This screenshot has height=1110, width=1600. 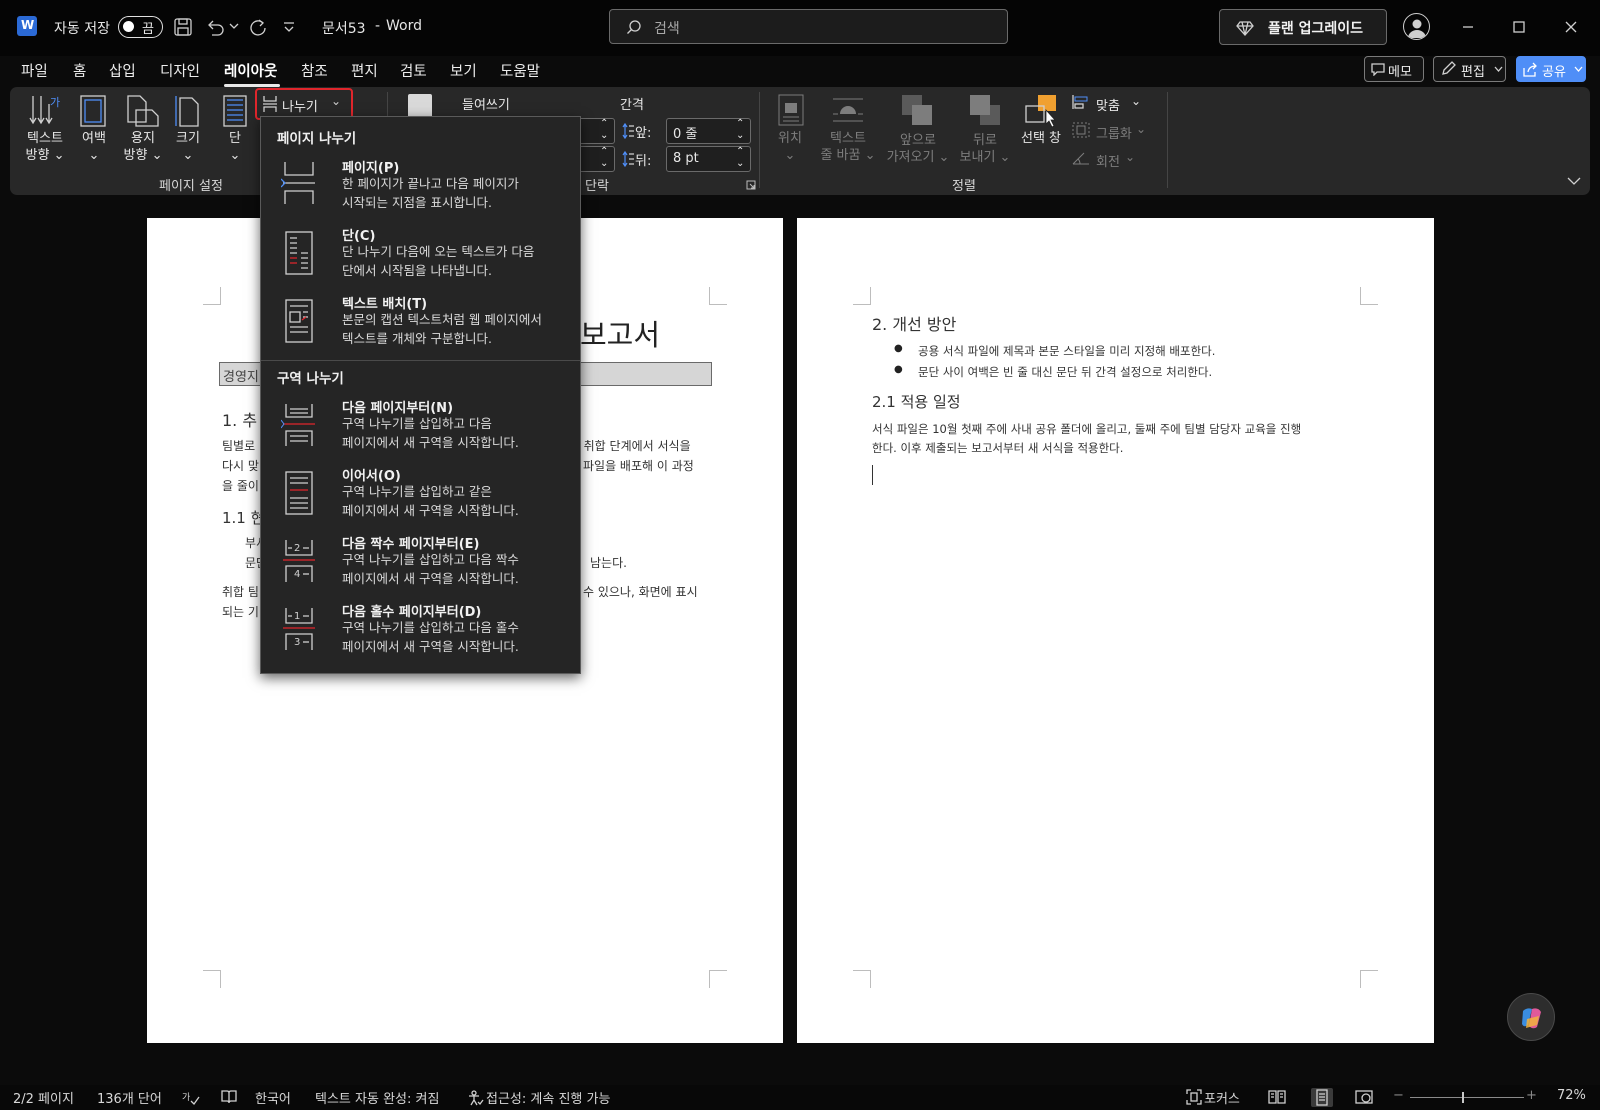 I want to click on indent-left-spinner: ⌃ ⌄, so click(x=595, y=131).